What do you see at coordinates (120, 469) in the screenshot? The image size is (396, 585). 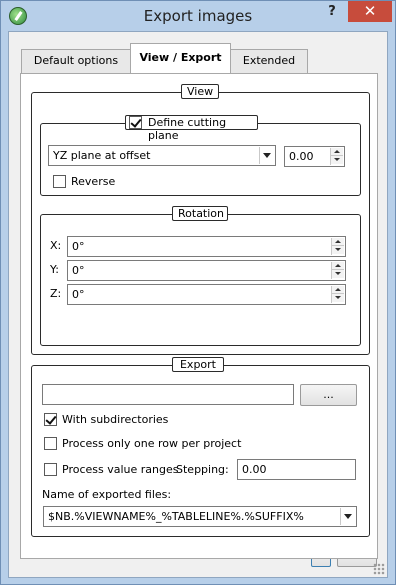 I see `process-value-ranges-label: Process value ranges` at bounding box center [120, 469].